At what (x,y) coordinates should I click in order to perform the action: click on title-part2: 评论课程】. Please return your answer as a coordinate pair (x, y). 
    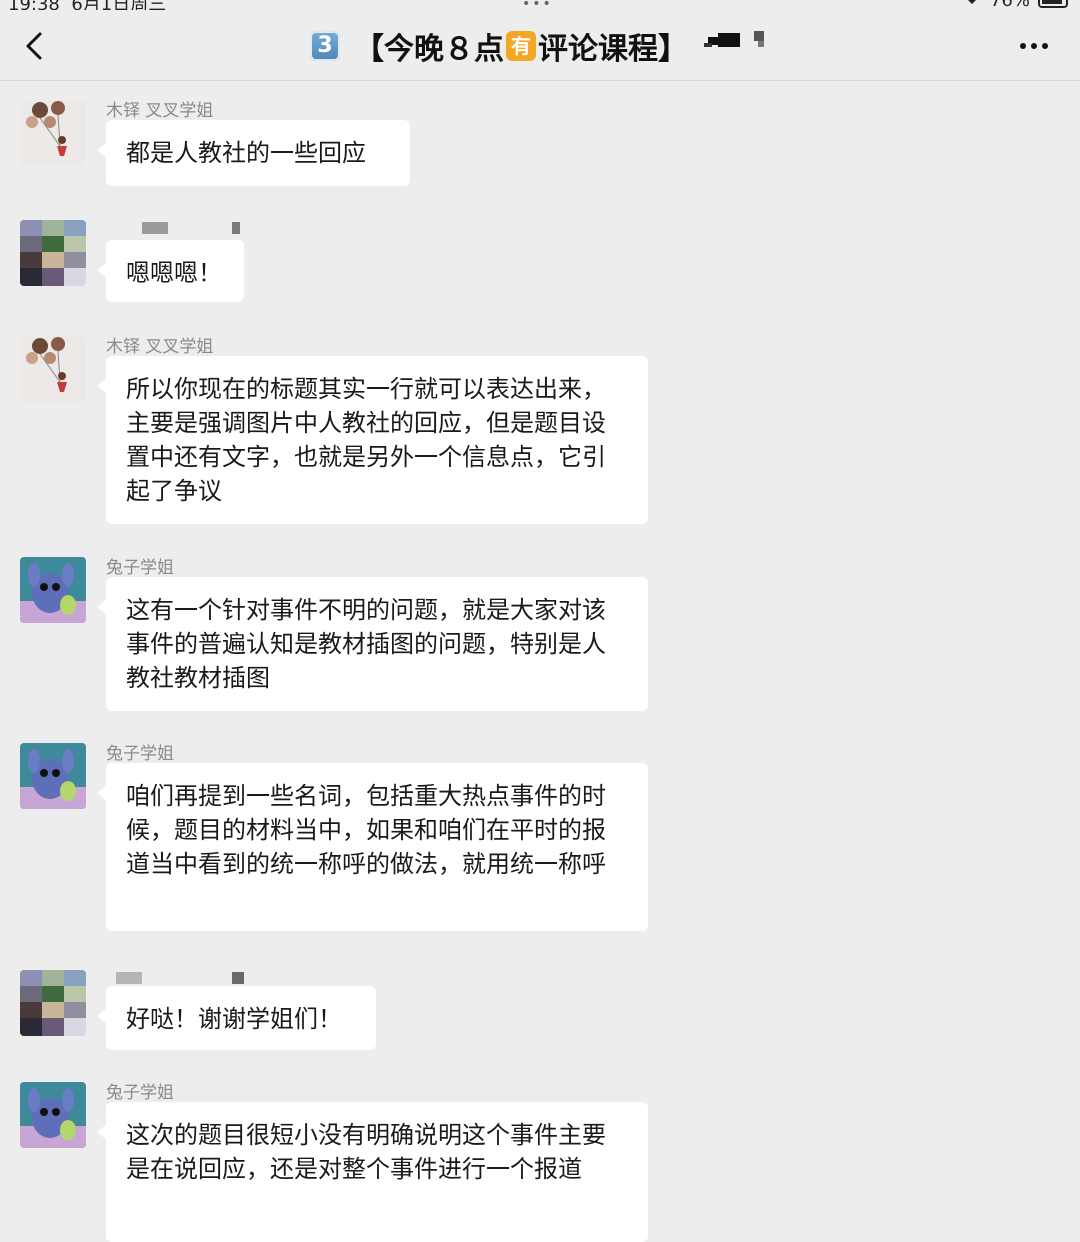
    Looking at the image, I should click on (613, 49).